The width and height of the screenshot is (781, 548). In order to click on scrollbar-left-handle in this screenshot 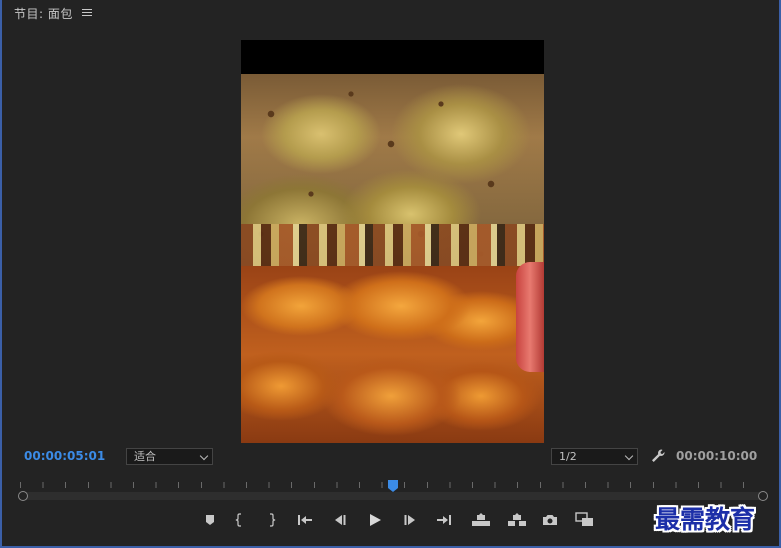, I will do `click(23, 496)`.